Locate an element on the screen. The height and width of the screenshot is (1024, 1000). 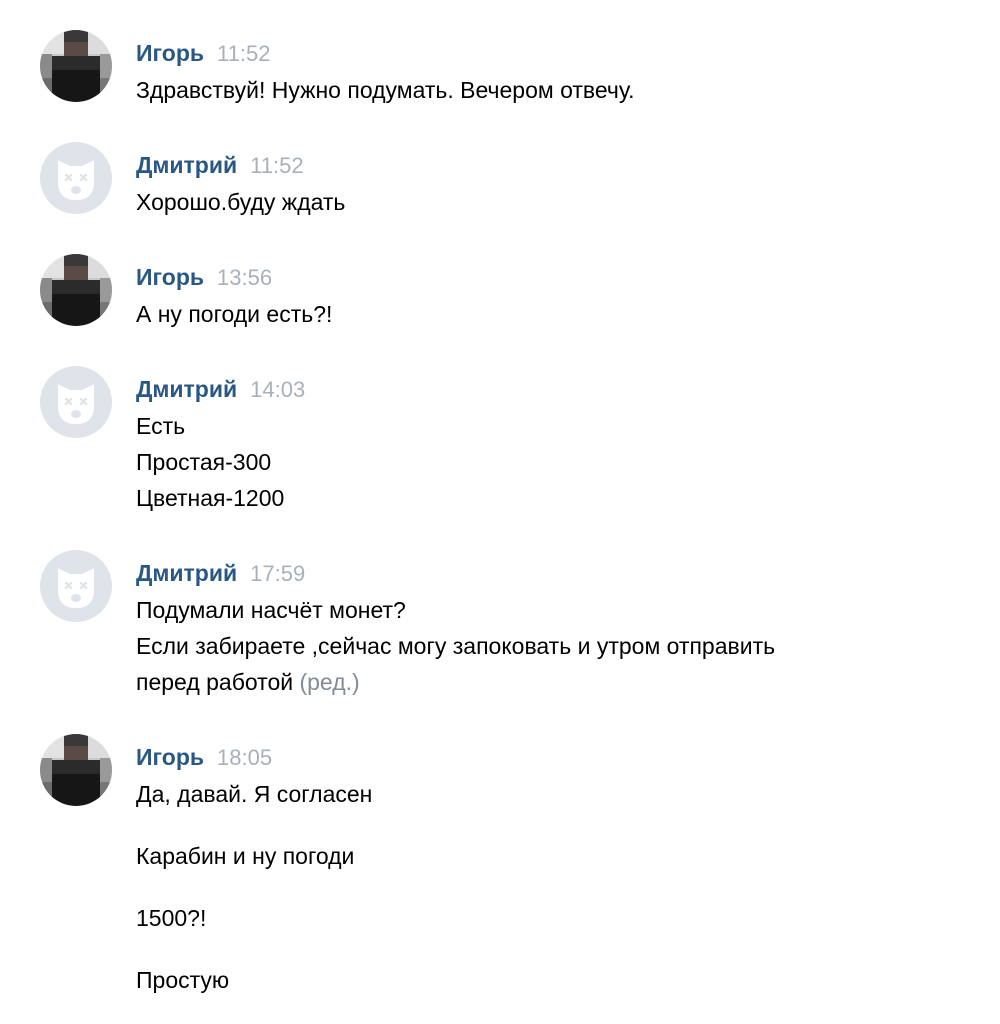
message-line: перед работой (ред.) is located at coordinates (546, 682).